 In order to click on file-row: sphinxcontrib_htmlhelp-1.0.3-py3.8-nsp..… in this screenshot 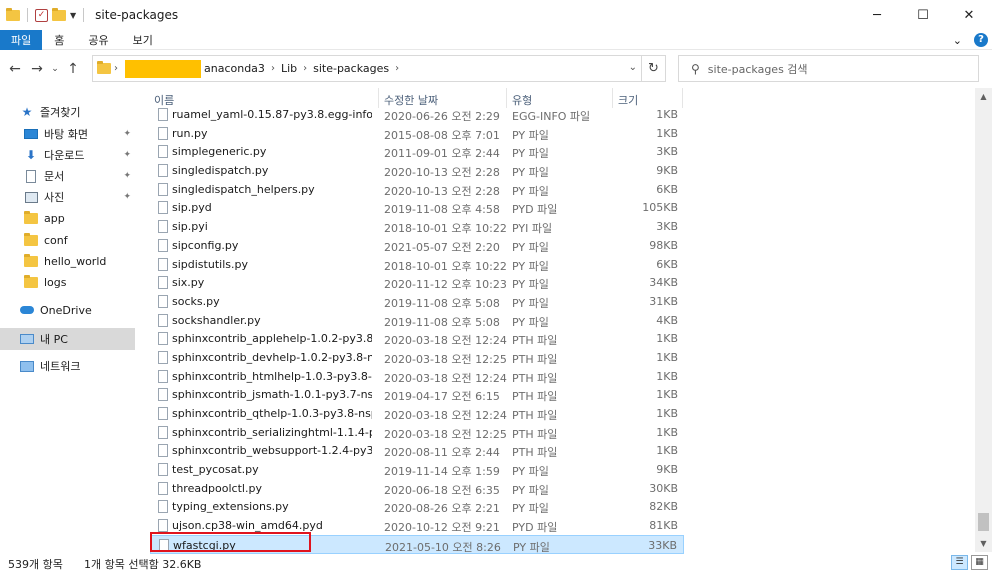, I will do `click(417, 376)`.